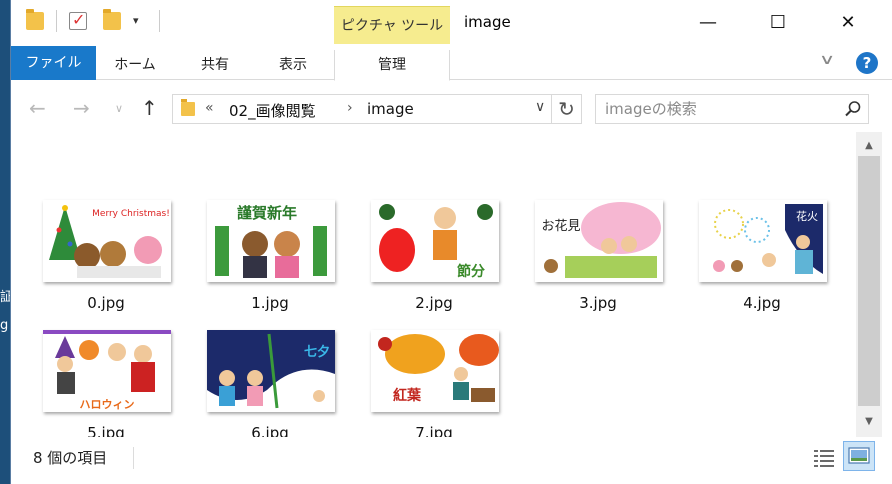 This screenshot has height=484, width=892. I want to click on details-view-icon, so click(824, 458).